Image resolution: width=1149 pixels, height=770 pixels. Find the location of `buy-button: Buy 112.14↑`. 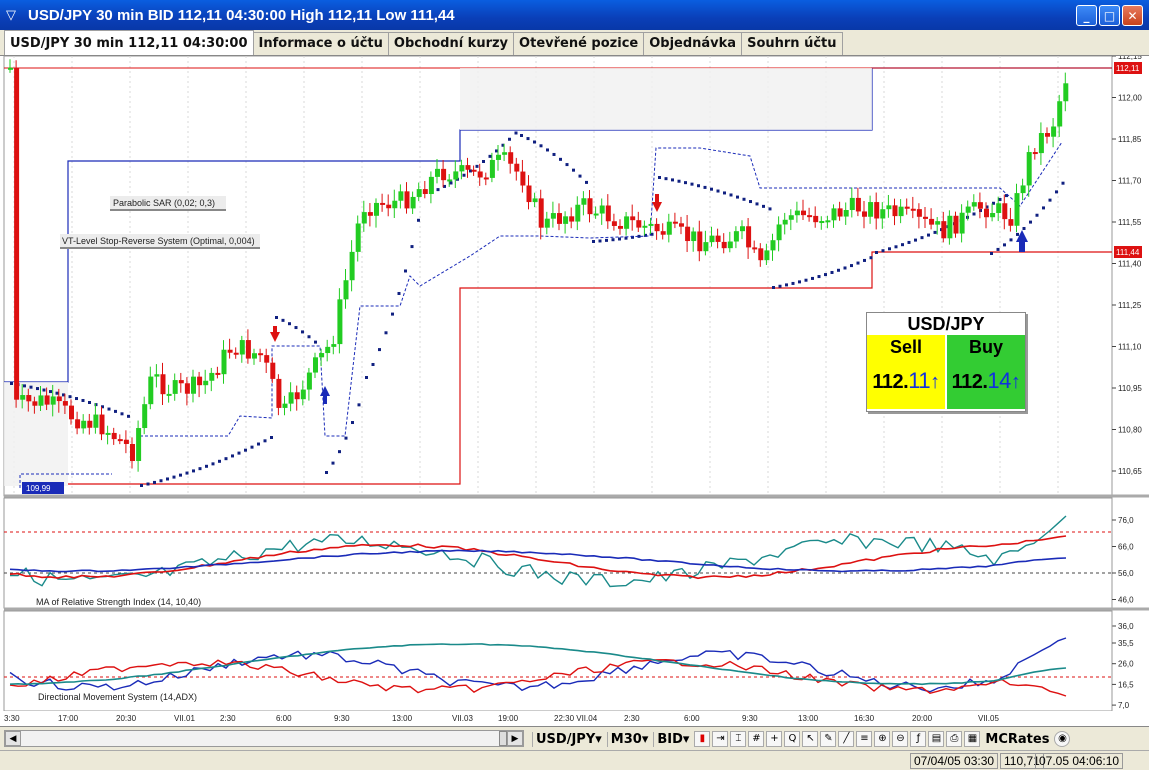

buy-button: Buy 112.14↑ is located at coordinates (986, 372).